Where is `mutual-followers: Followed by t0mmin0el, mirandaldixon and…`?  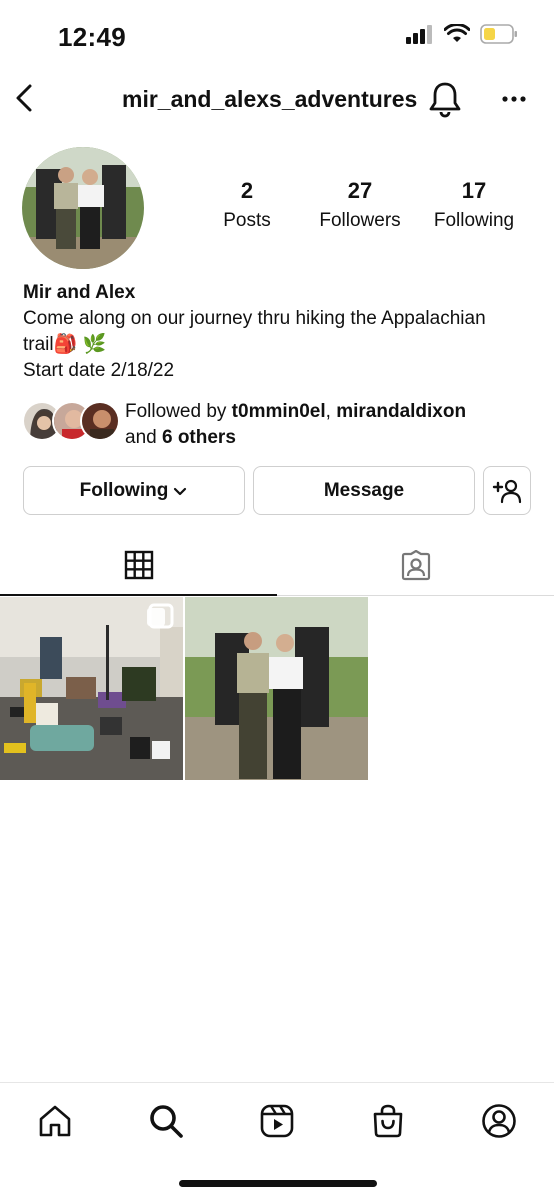
mutual-followers: Followed by t0mmin0el, mirandaldixon and… is located at coordinates (282, 424).